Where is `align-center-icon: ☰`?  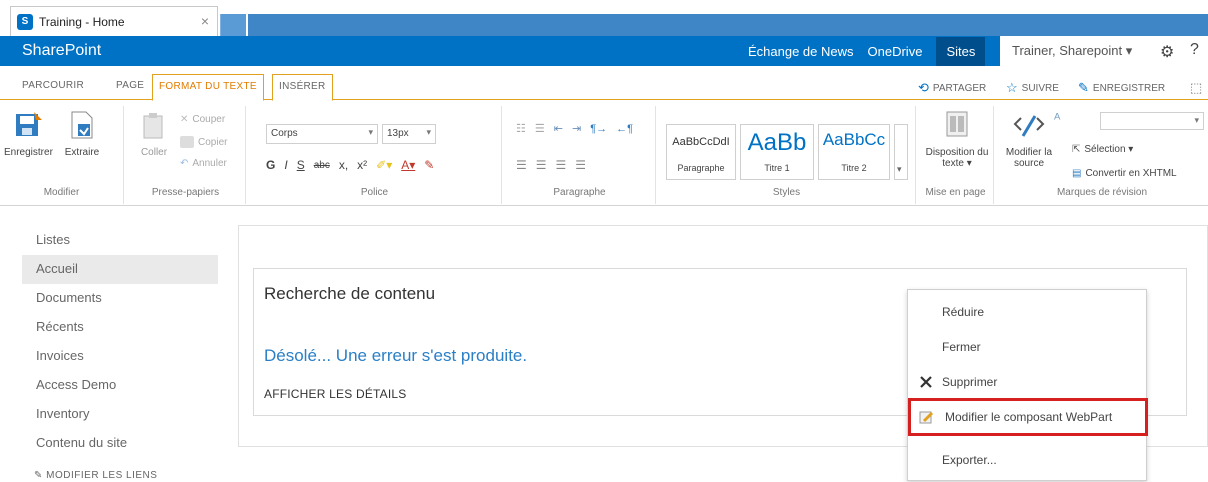
align-center-icon: ☰ is located at coordinates (541, 165).